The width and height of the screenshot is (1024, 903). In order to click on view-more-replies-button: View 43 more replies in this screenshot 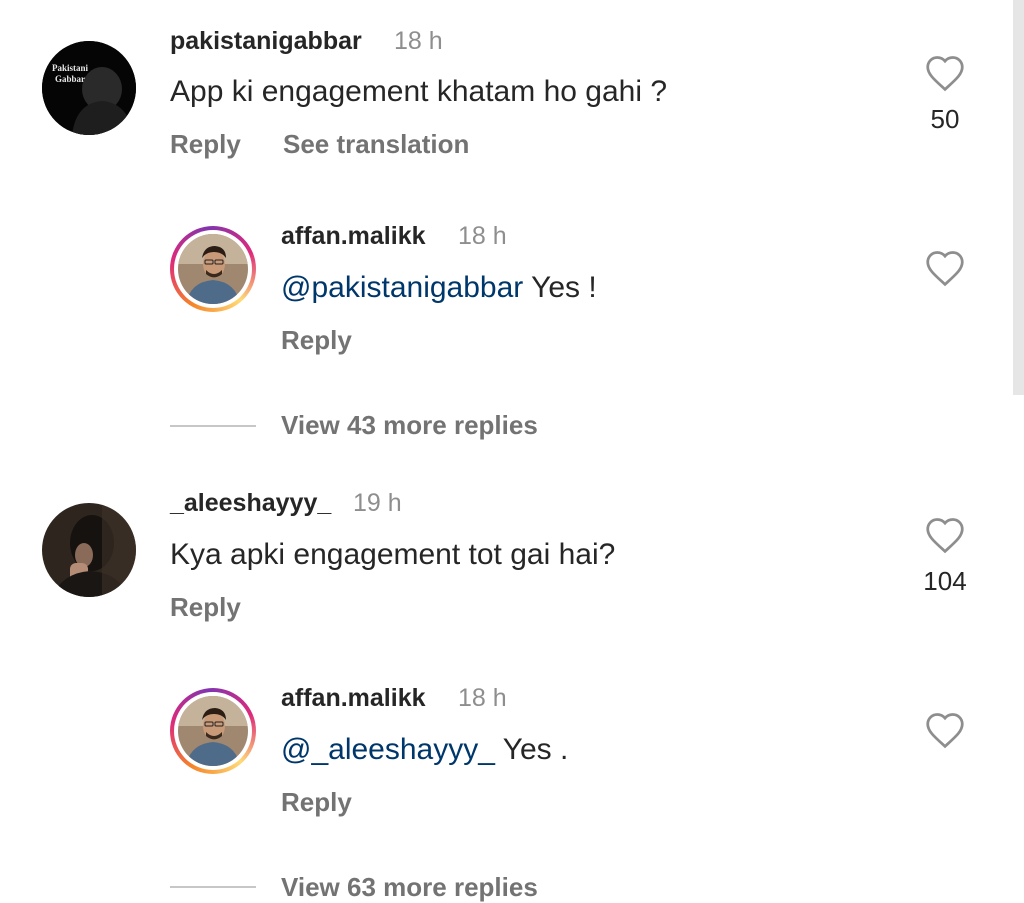, I will do `click(409, 425)`.